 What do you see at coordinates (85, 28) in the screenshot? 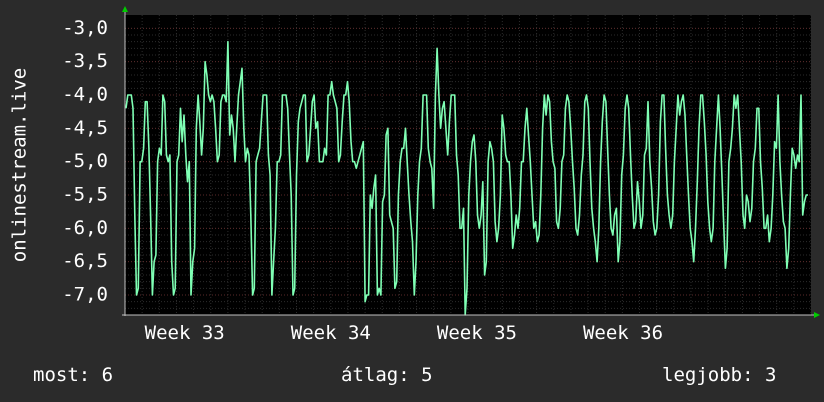
I see `y-tick-label: -3,0` at bounding box center [85, 28].